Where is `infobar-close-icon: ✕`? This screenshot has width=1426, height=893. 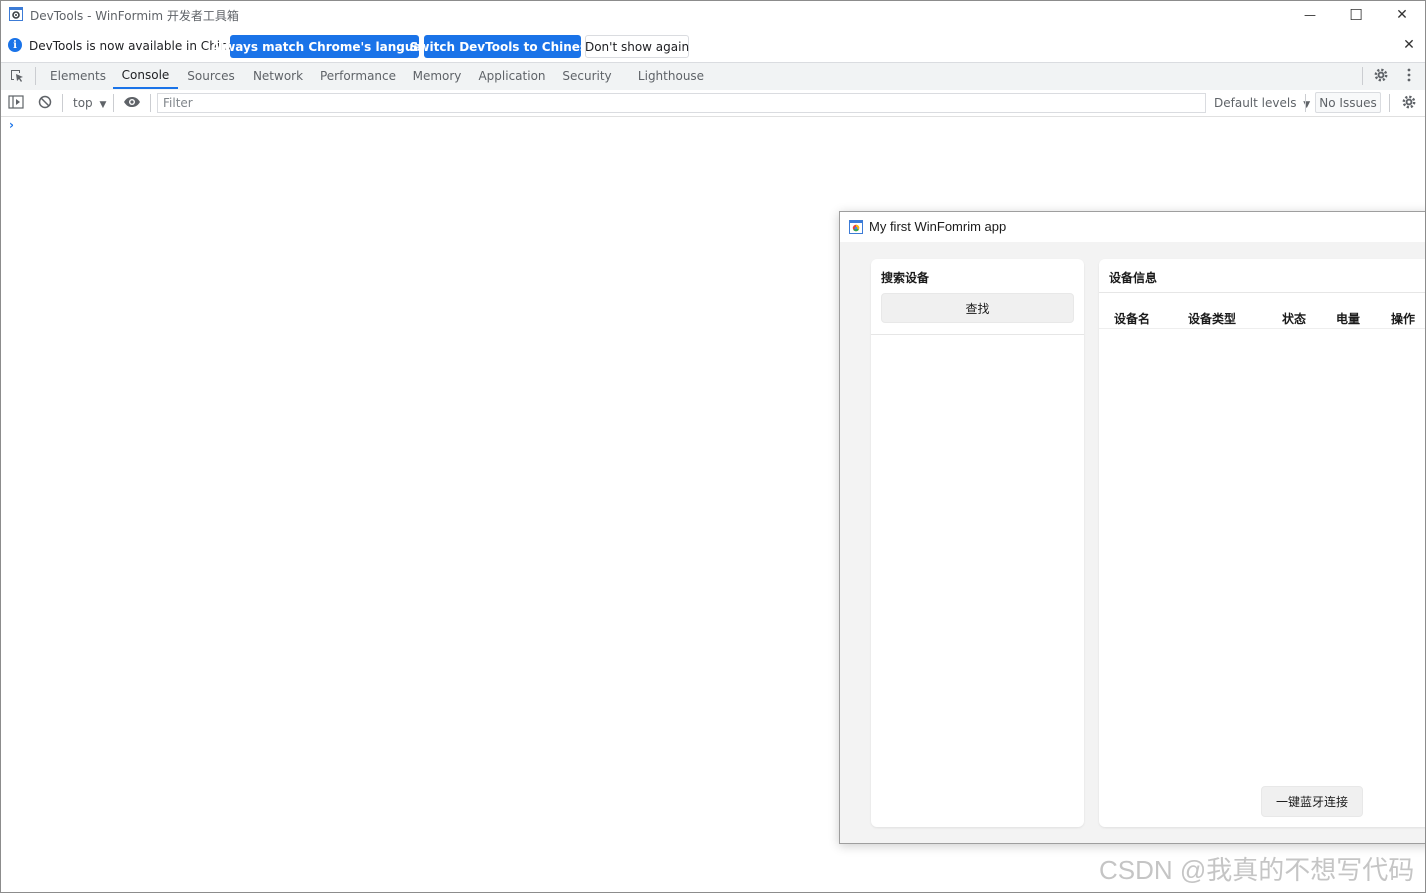
infobar-close-icon: ✕ is located at coordinates (1409, 45).